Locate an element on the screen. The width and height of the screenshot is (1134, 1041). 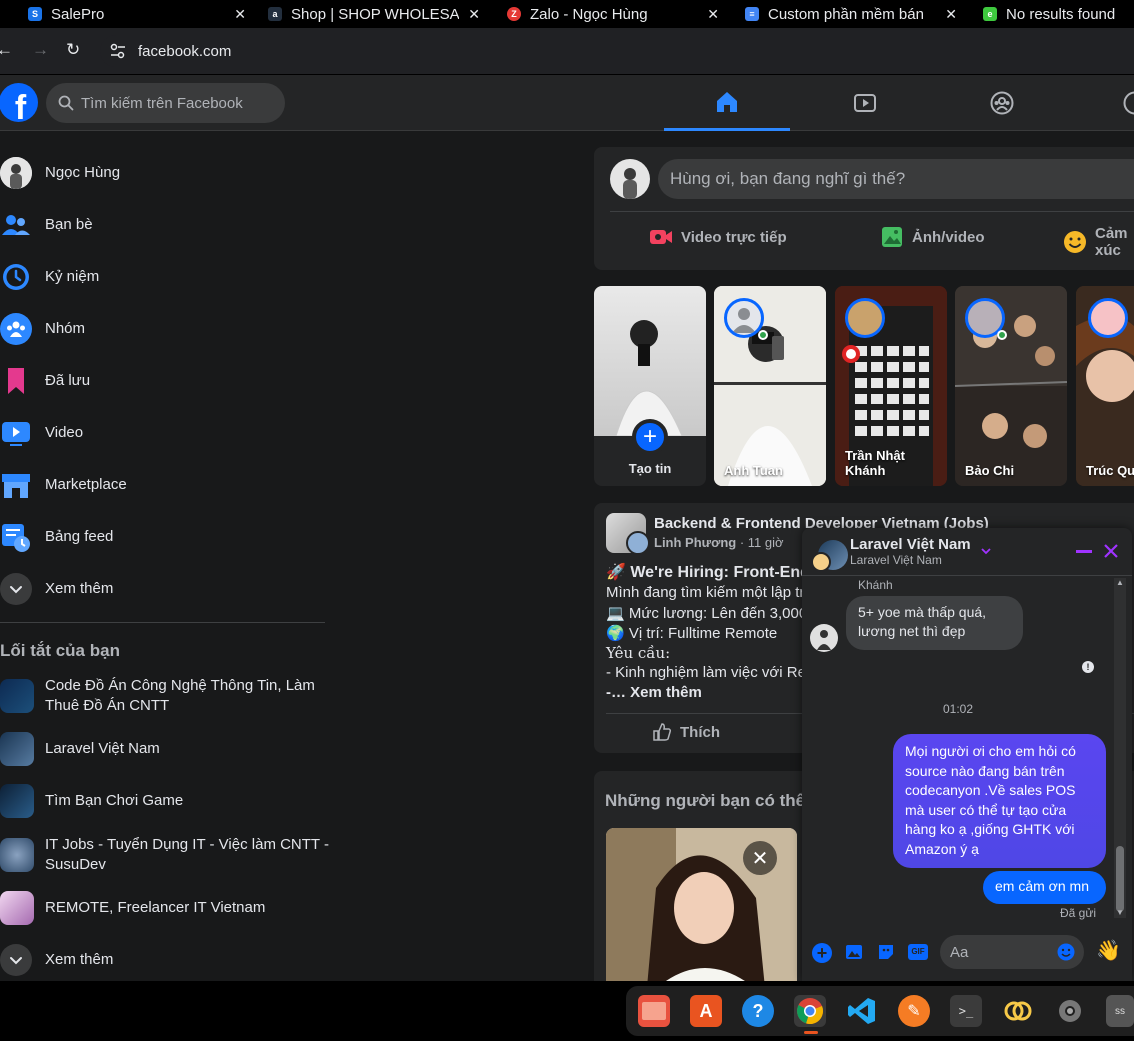
search-input is located at coordinates (181, 103).